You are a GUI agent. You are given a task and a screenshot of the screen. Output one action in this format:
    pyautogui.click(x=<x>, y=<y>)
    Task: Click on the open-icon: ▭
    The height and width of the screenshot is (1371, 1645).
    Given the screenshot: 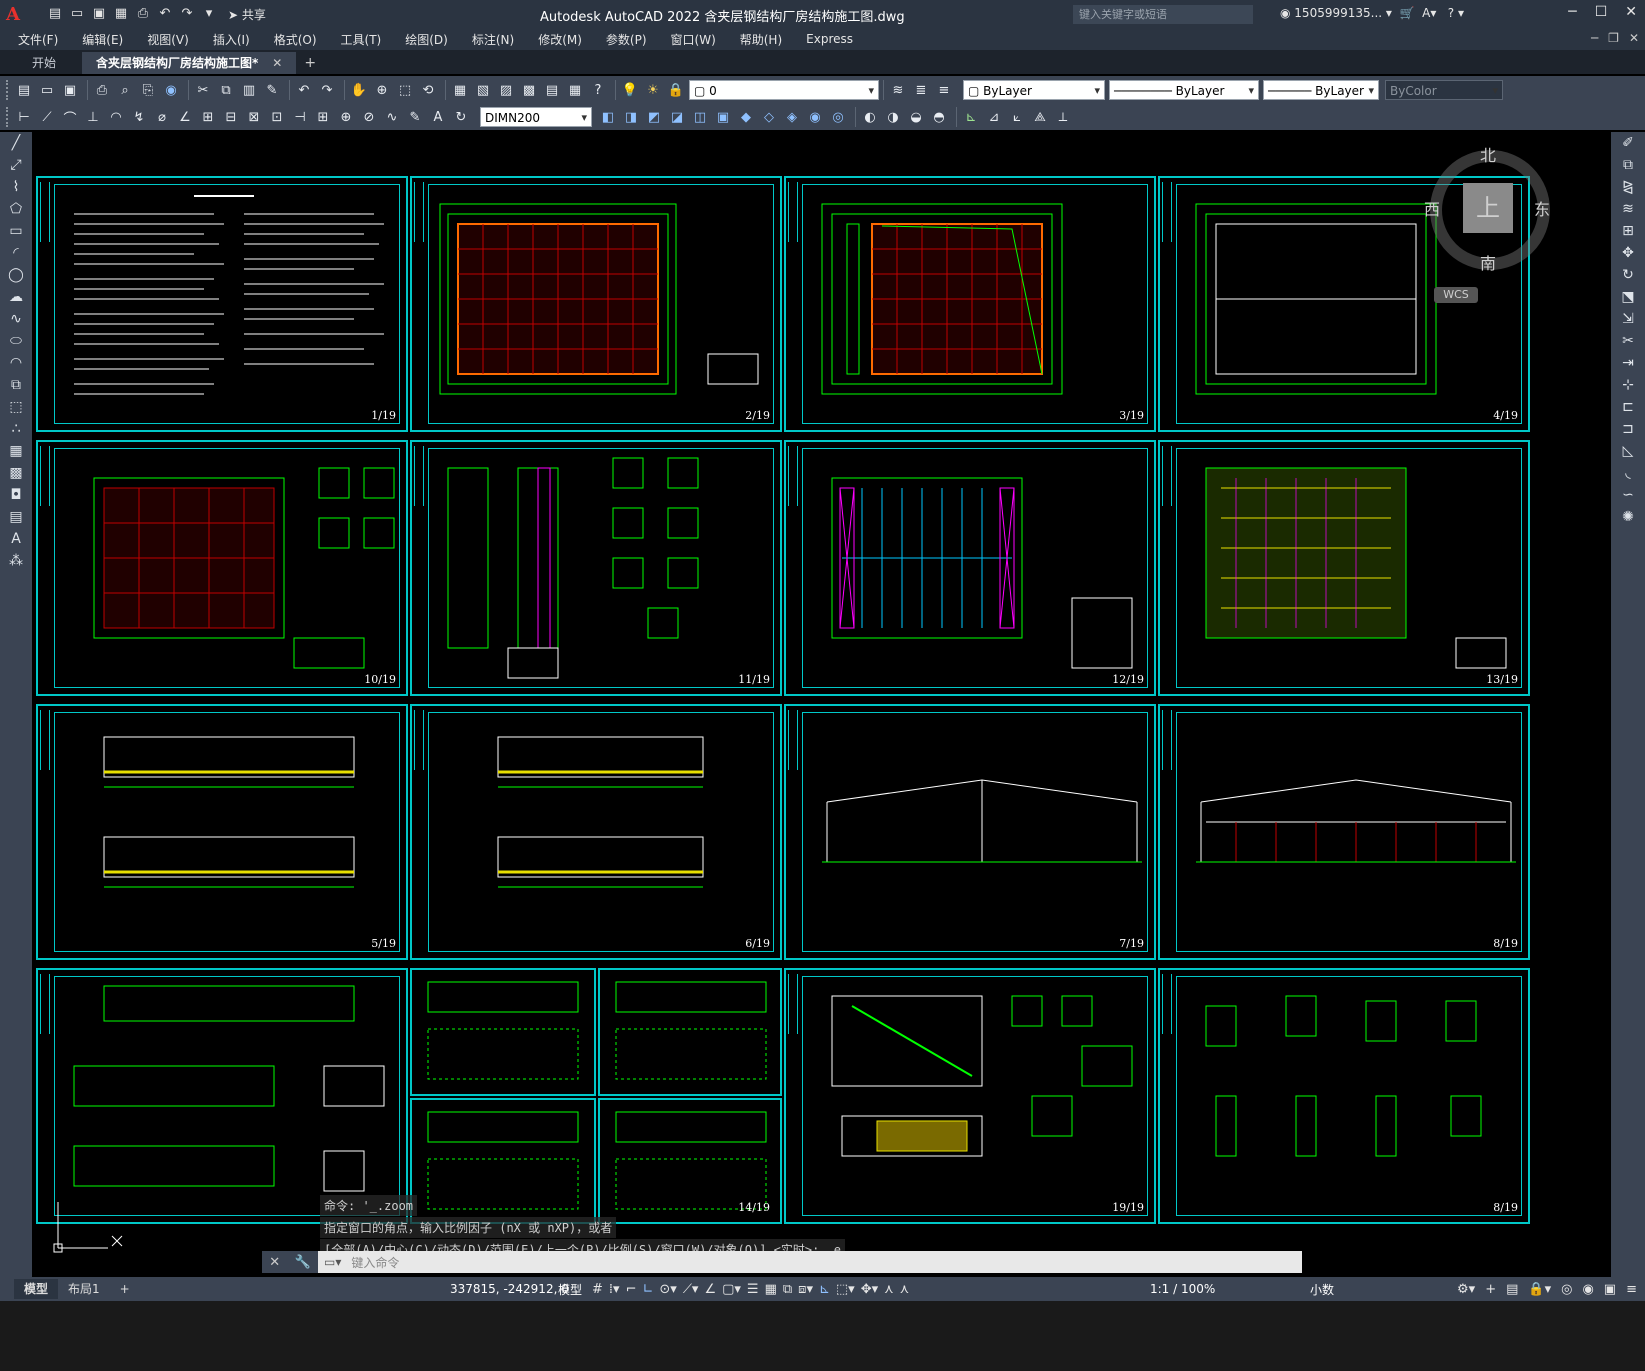 What is the action you would take?
    pyautogui.click(x=47, y=90)
    